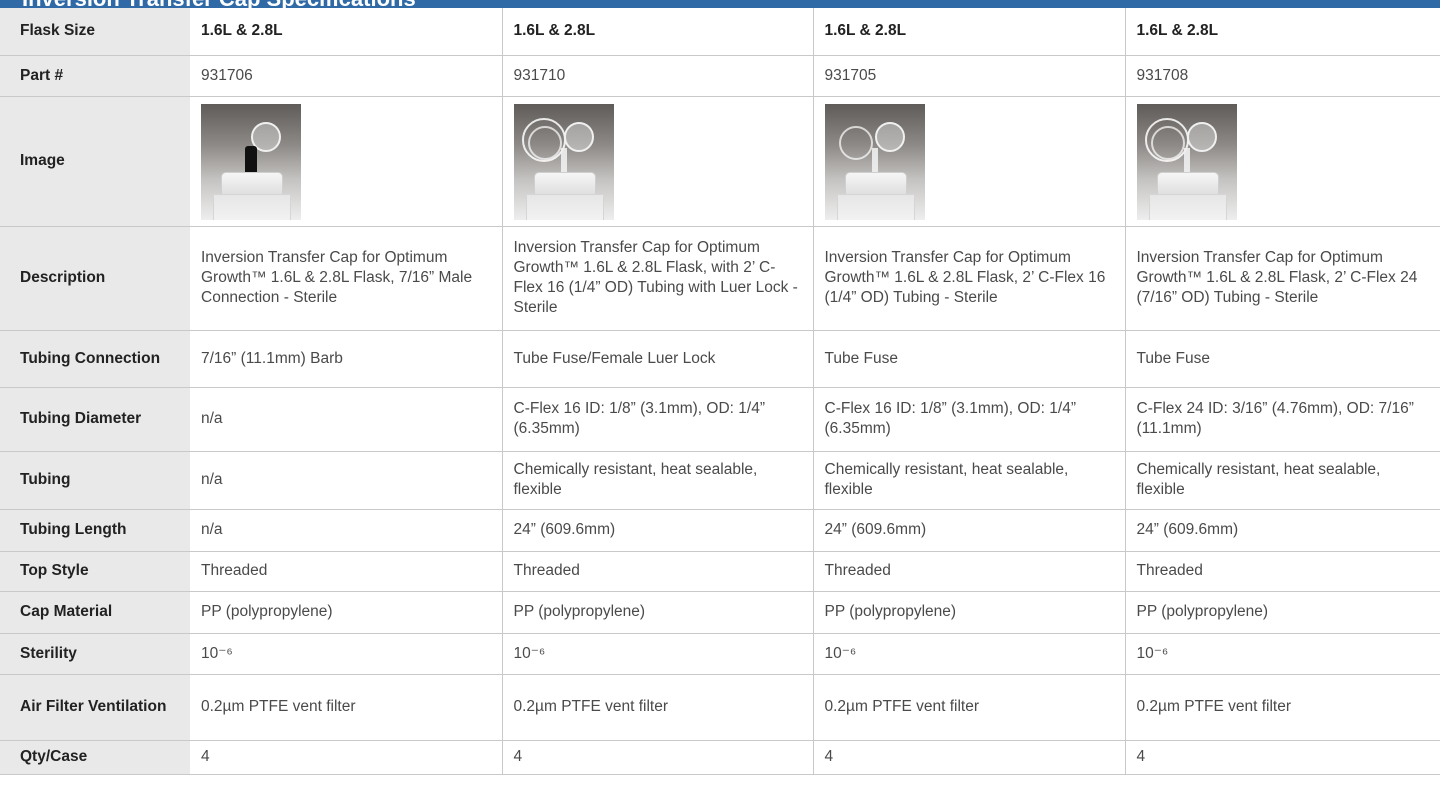  Describe the element at coordinates (346, 76) in the screenshot. I see `cell-part-number: 931706` at that location.